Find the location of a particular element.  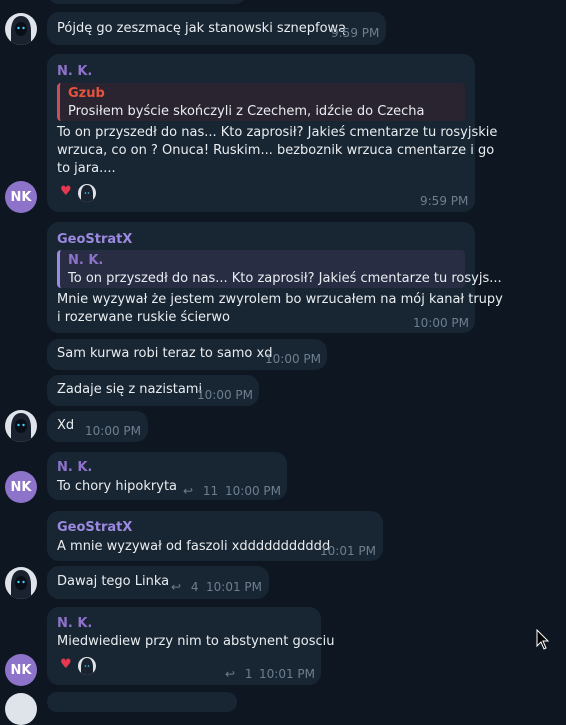

message-bubble: Dawaj tego Linka ↩ 4 10:01 PM is located at coordinates (158, 582).